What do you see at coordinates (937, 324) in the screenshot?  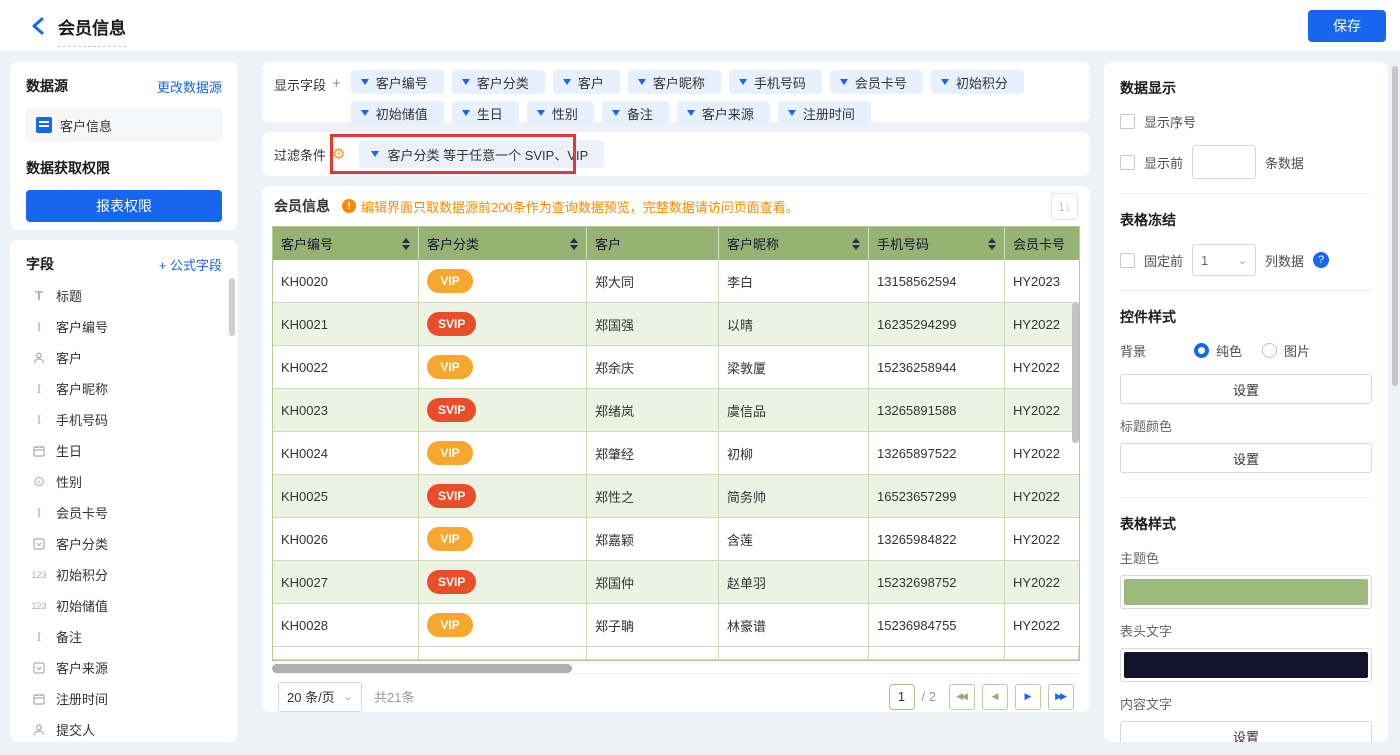 I see `cell-phone: 16235294299` at bounding box center [937, 324].